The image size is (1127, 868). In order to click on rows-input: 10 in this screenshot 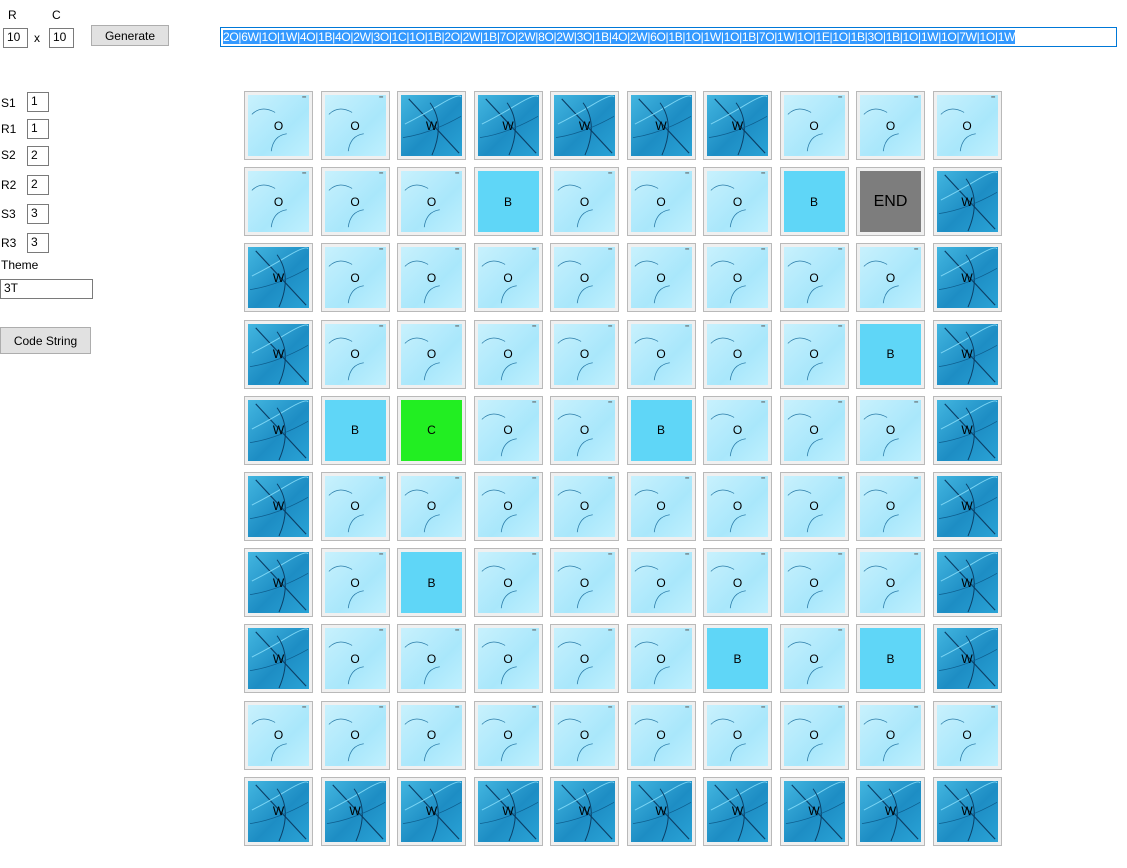, I will do `click(15, 38)`.